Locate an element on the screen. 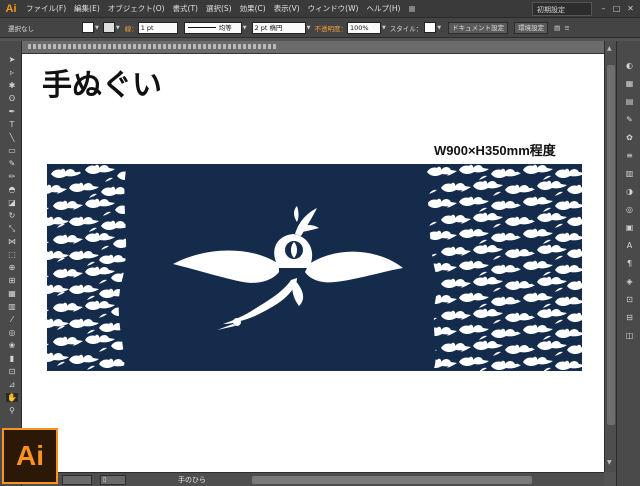  width-tool-icon: ⋈ is located at coordinates (12, 241).